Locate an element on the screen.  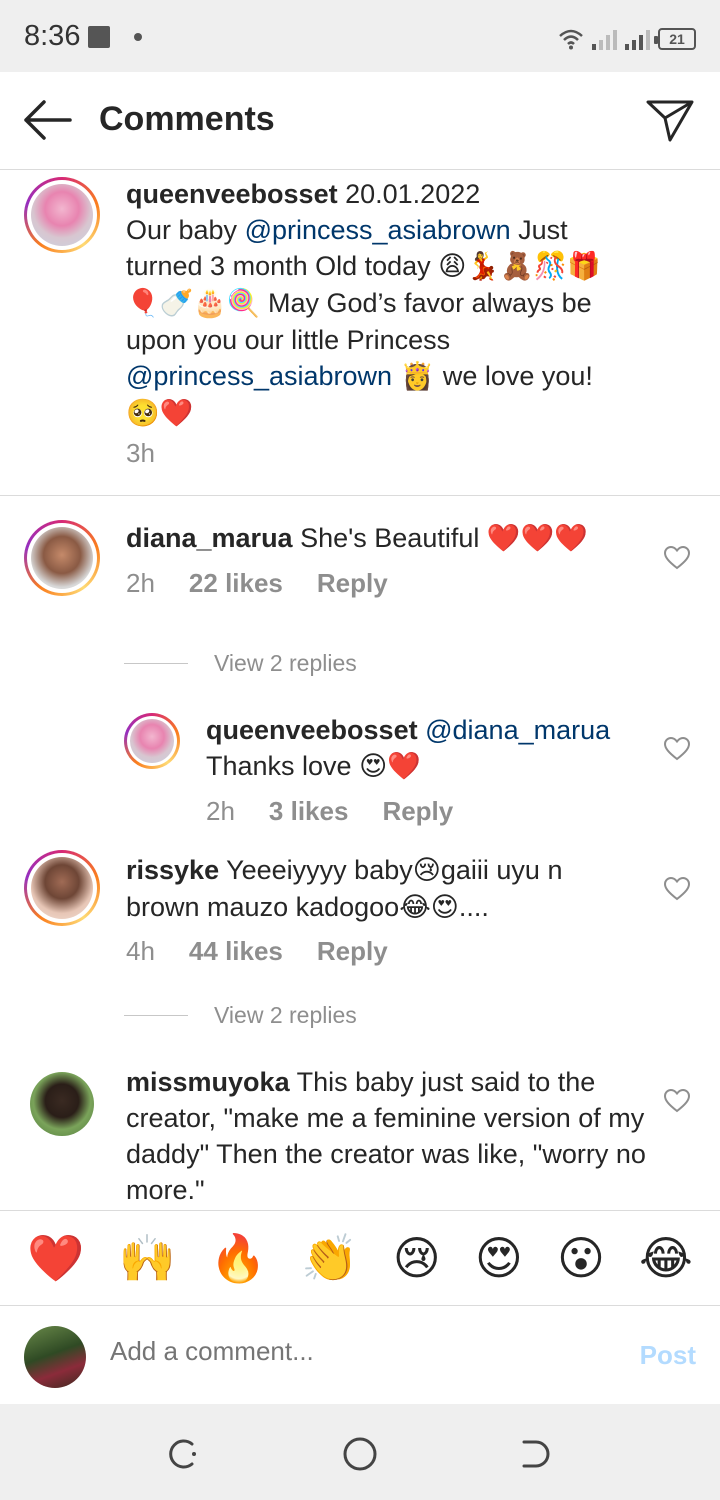
comment-meta: 4h 44 likes Reply is located at coordinates (257, 951).